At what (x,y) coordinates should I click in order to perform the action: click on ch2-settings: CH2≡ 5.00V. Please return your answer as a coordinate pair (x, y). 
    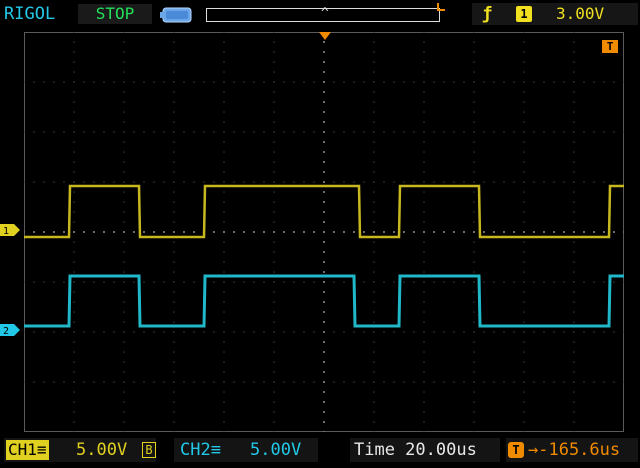
    Looking at the image, I should click on (246, 450).